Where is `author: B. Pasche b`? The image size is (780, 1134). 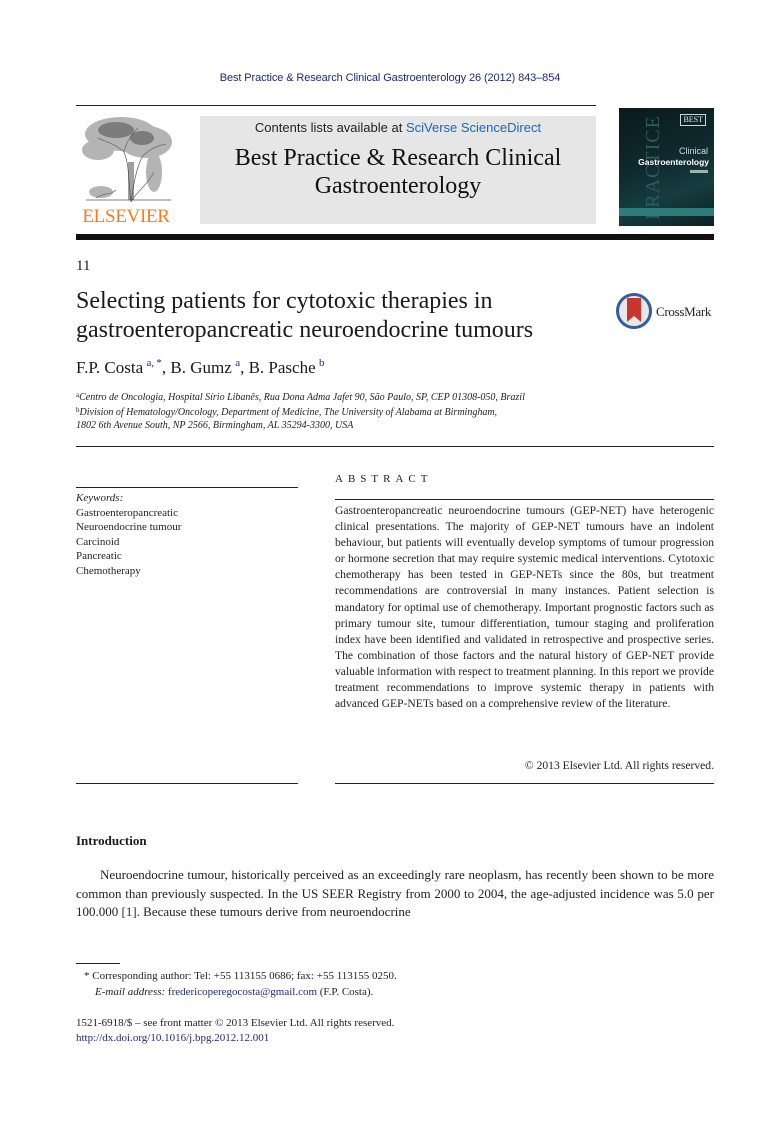
author: B. Pasche b is located at coordinates (286, 367).